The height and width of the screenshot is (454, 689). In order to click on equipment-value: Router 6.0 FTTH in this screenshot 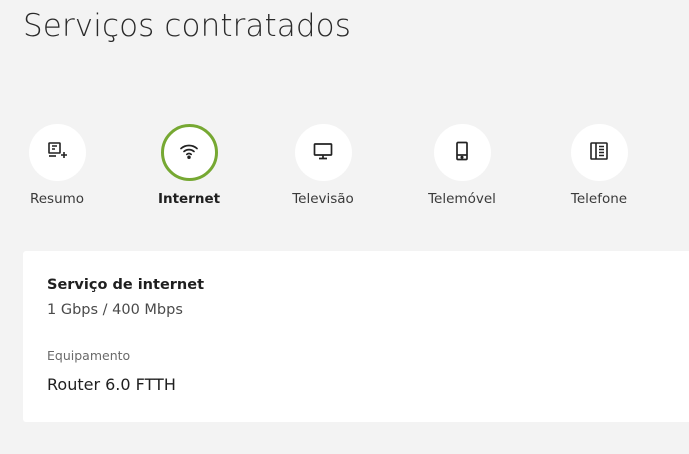, I will do `click(111, 384)`.